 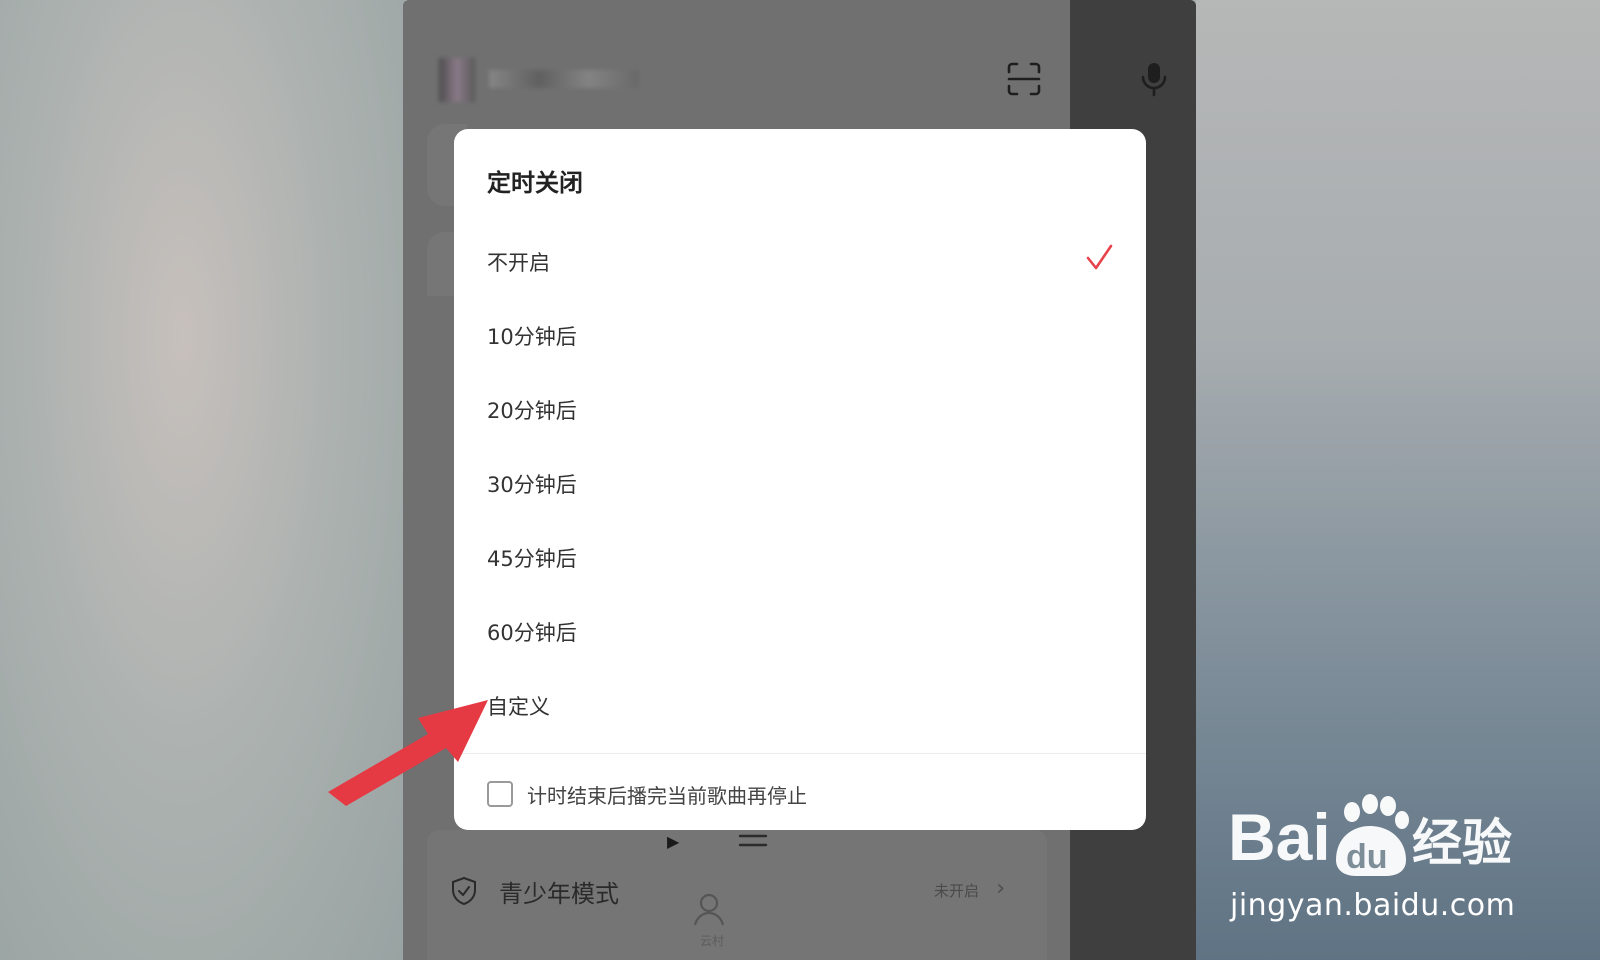 What do you see at coordinates (535, 183) in the screenshot?
I see `dialog-title: 定时关闭` at bounding box center [535, 183].